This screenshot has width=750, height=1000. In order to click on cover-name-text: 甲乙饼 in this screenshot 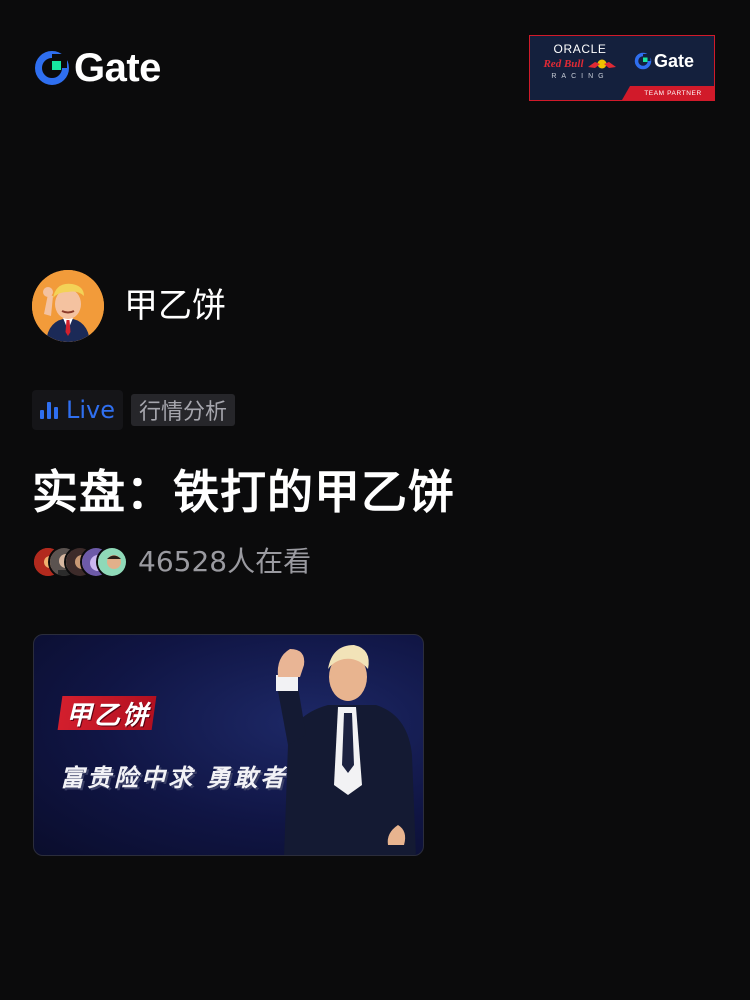, I will do `click(107, 715)`.